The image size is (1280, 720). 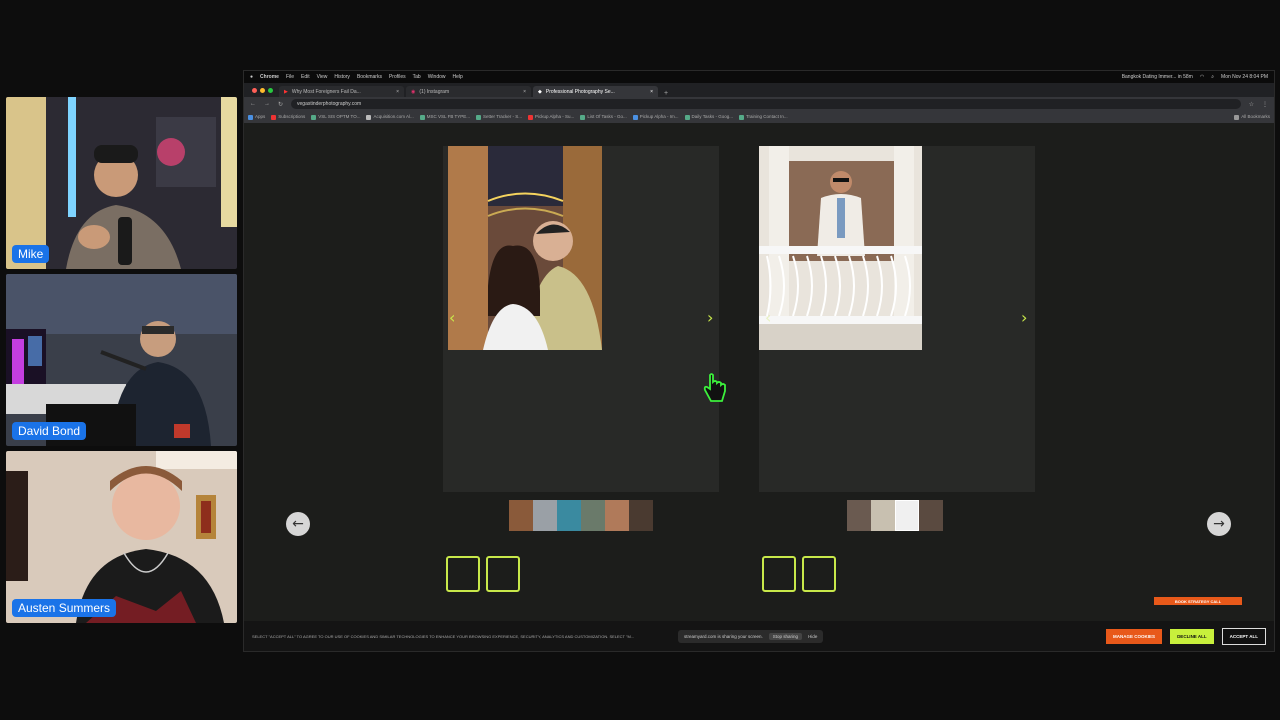 What do you see at coordinates (1243, 636) in the screenshot?
I see `accept-all-button: ACCEPT ALL` at bounding box center [1243, 636].